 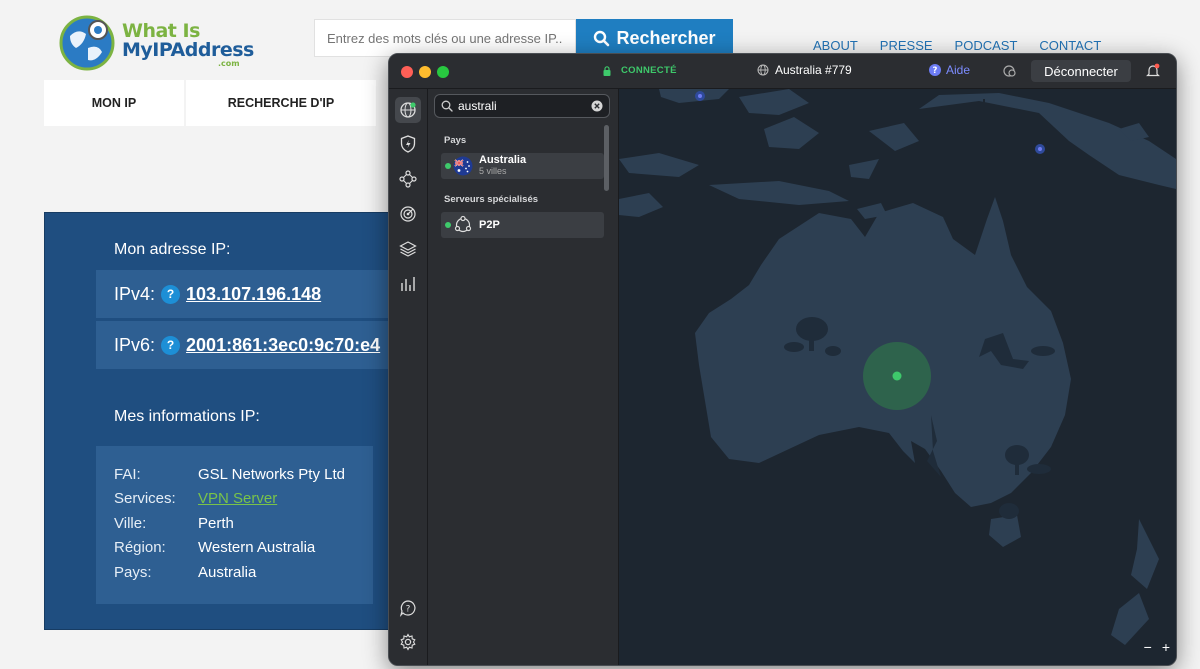 What do you see at coordinates (906, 45) in the screenshot?
I see `nav-presse: PRESSE` at bounding box center [906, 45].